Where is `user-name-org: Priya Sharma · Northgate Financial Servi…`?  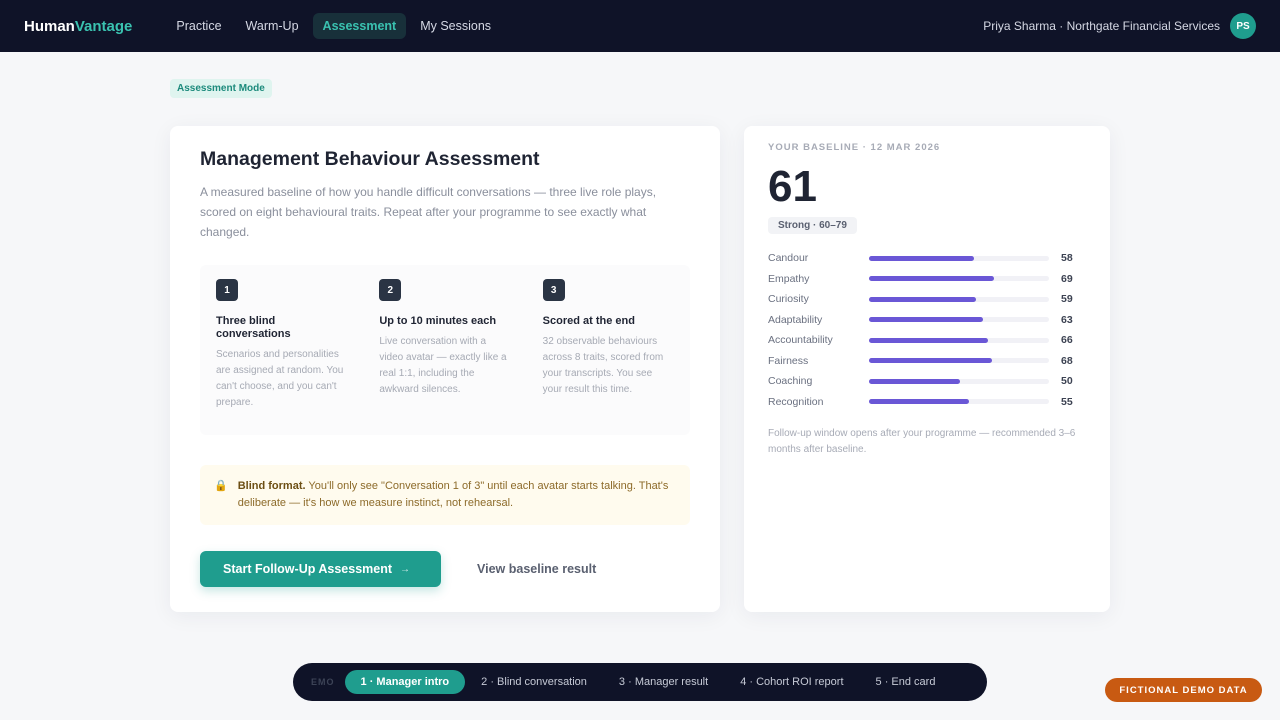 user-name-org: Priya Sharma · Northgate Financial Servi… is located at coordinates (1101, 26).